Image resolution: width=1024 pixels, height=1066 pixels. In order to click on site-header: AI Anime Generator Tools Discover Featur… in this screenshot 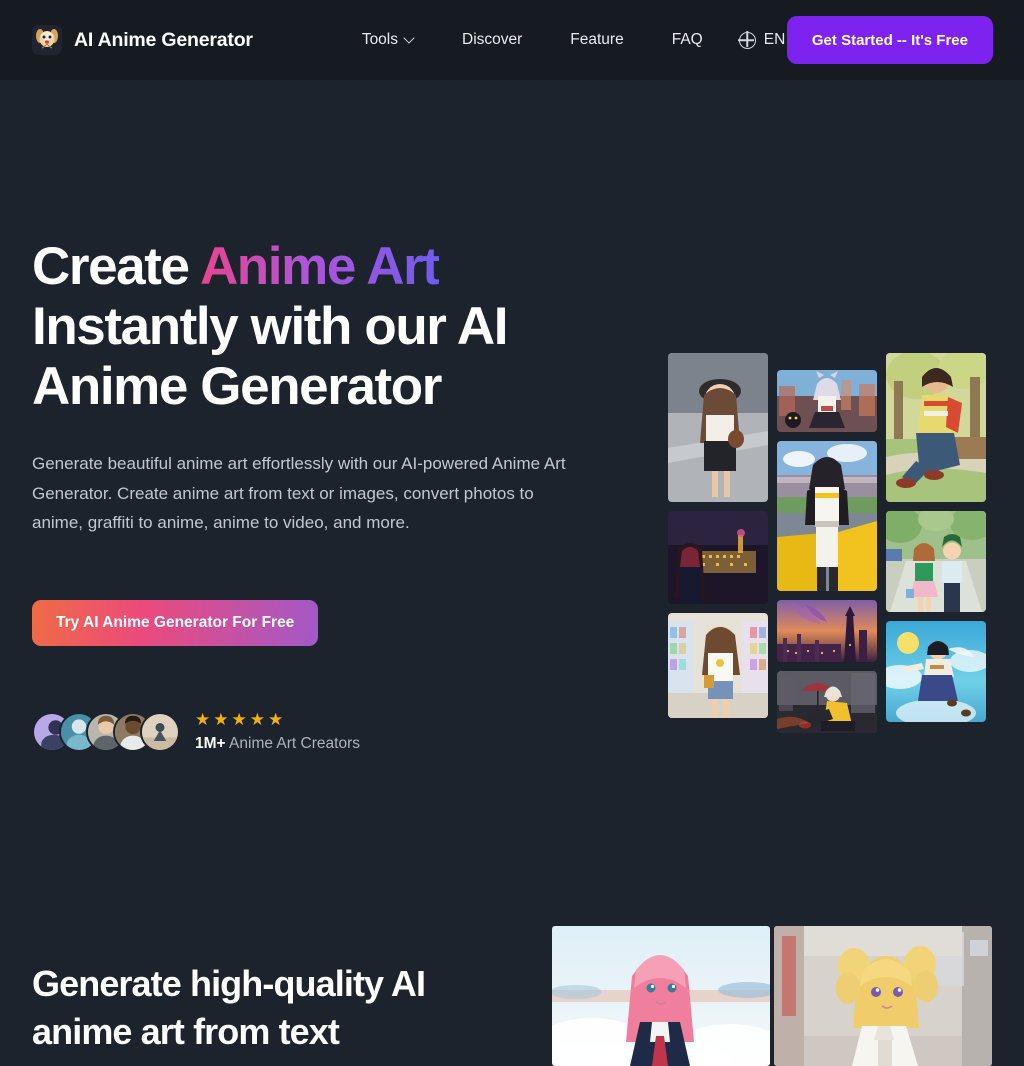, I will do `click(512, 40)`.